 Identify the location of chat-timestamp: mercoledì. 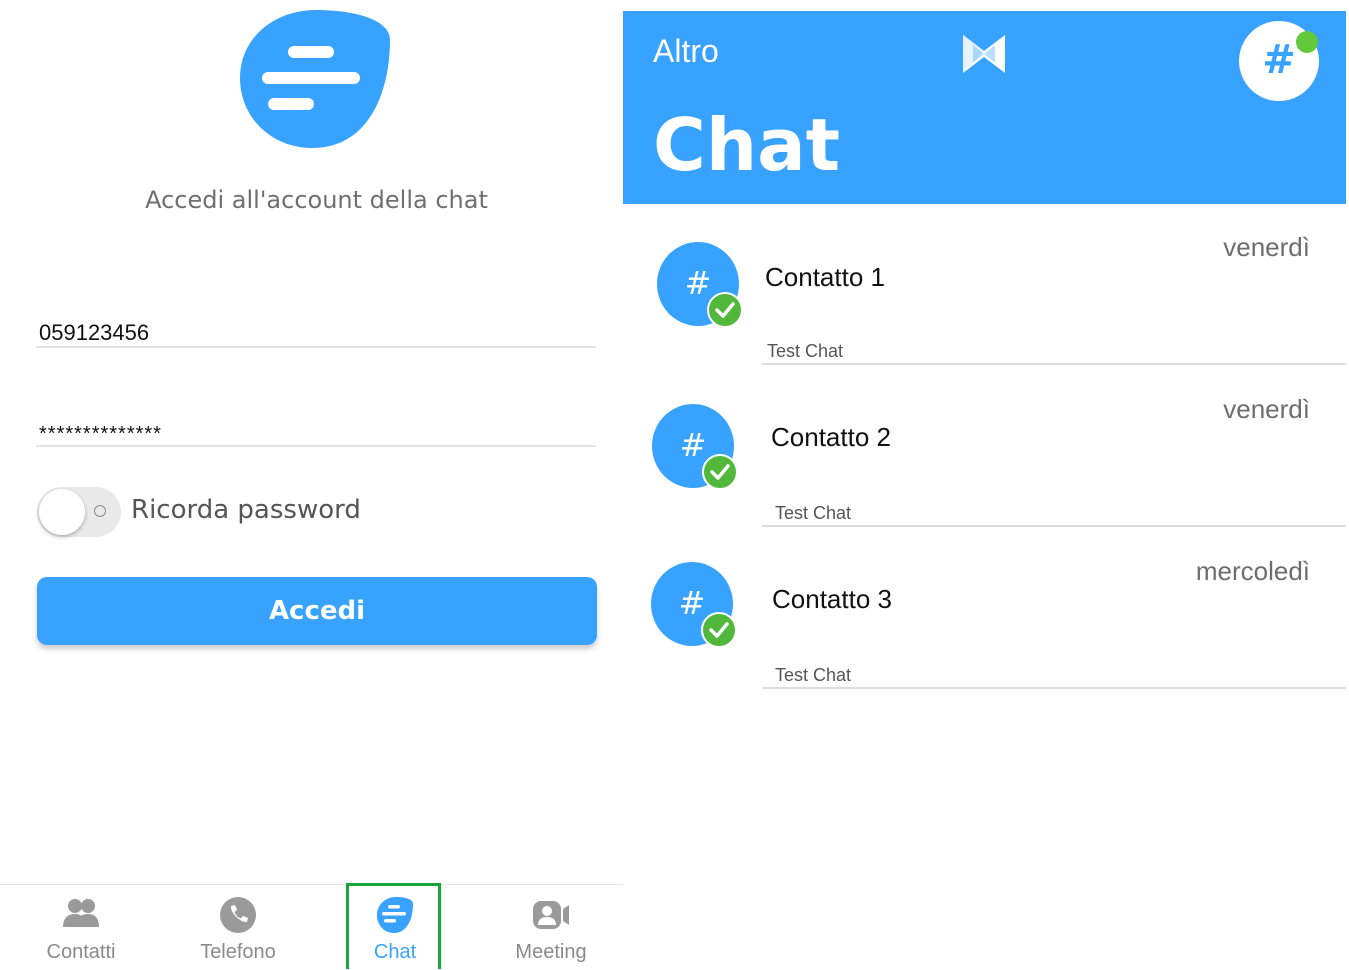
(1252, 571).